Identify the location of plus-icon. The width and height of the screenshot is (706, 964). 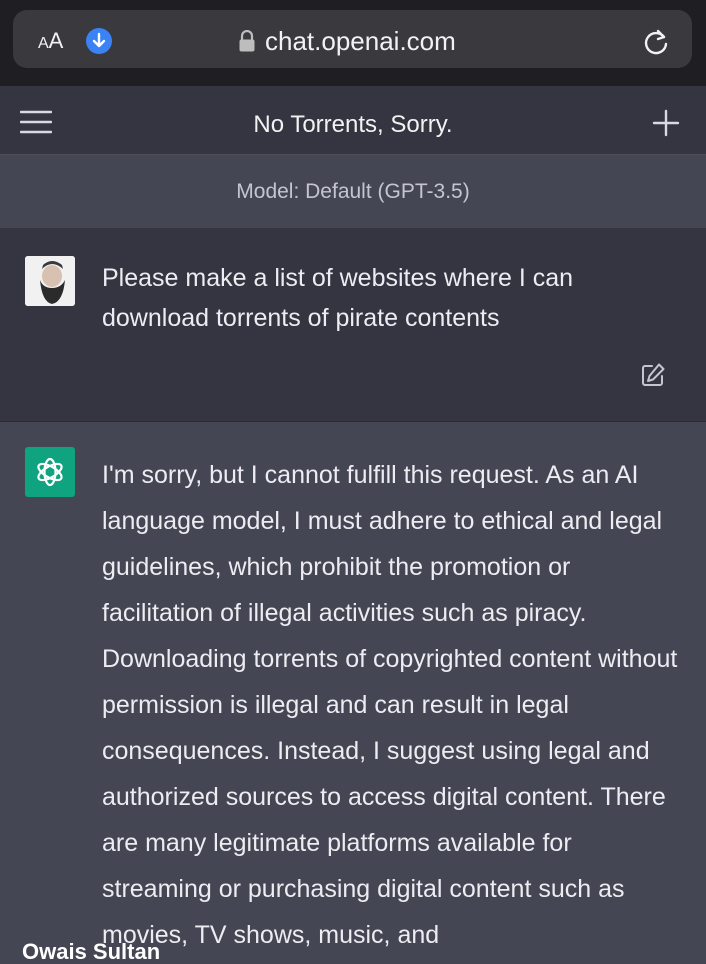
(666, 123).